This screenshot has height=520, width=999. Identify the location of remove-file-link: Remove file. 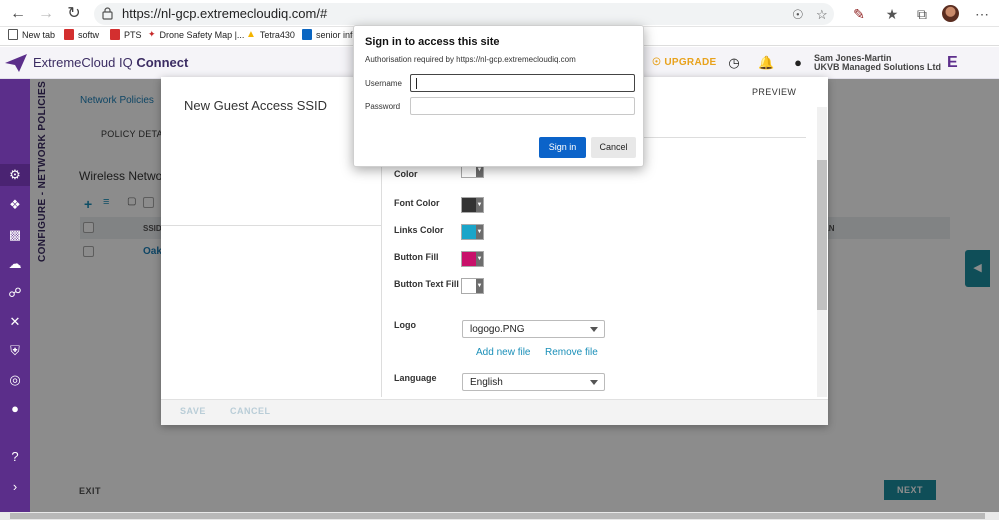
(571, 352).